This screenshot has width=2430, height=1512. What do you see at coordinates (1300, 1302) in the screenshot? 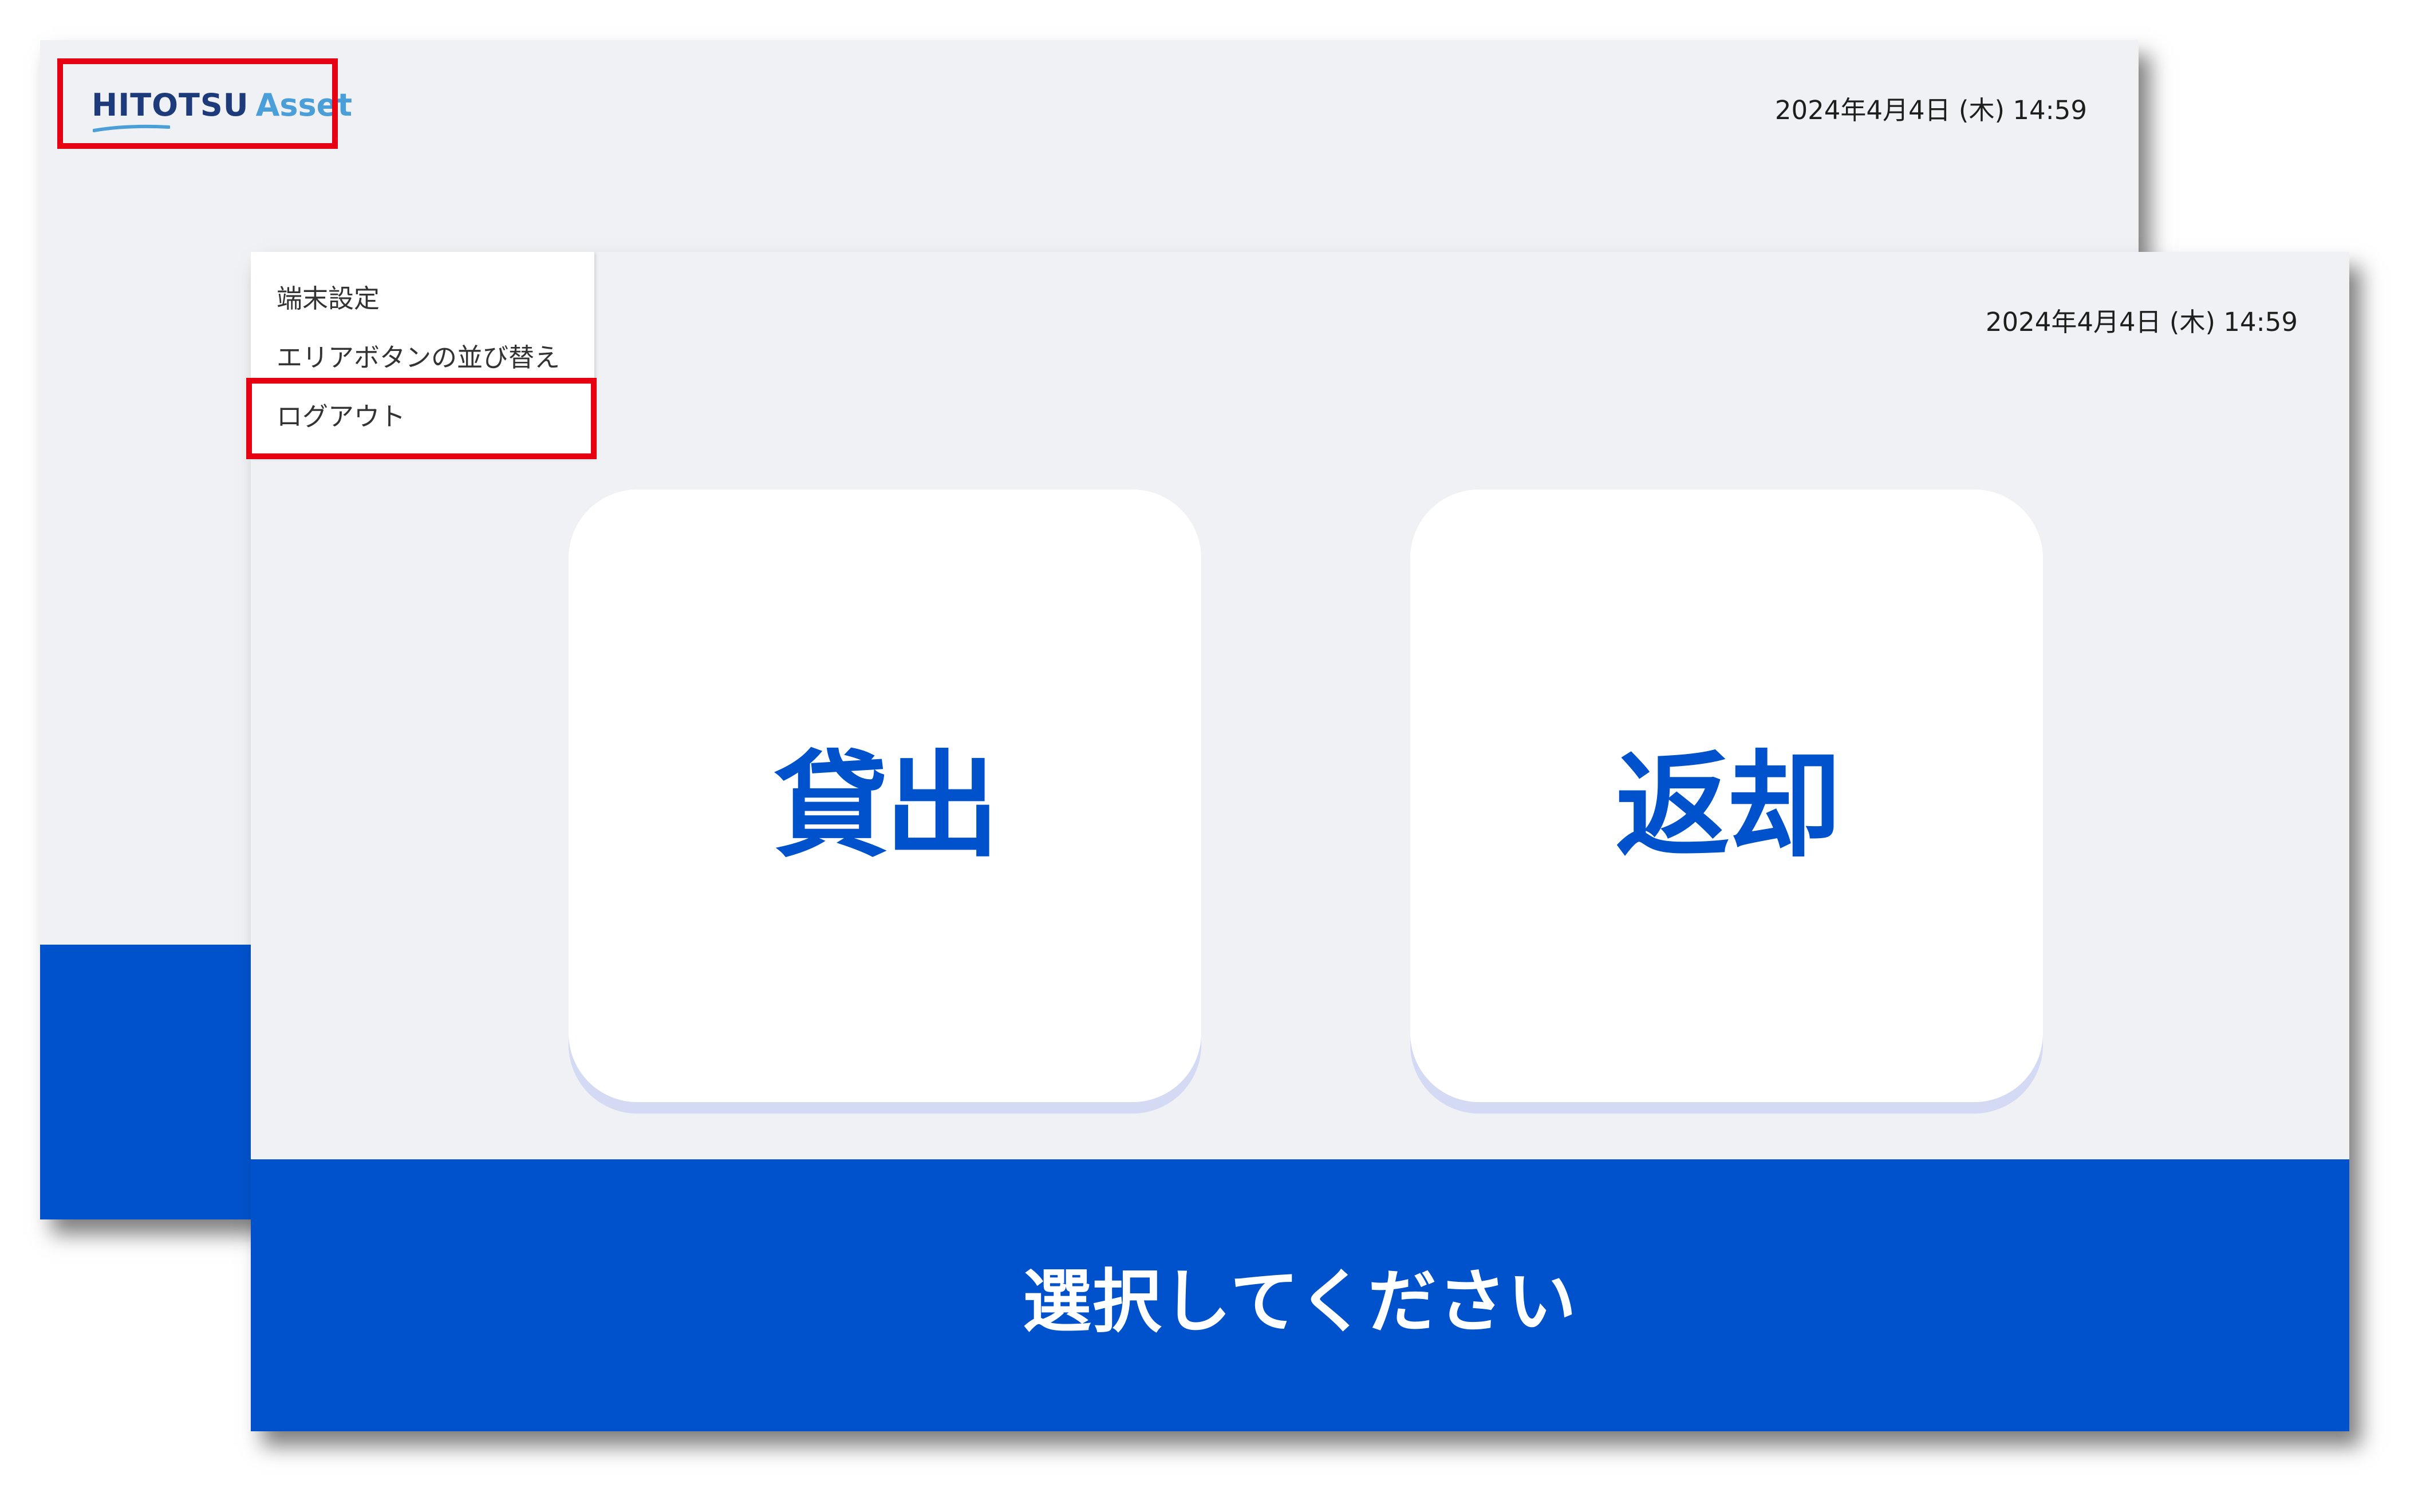
I see `select-prompt: 選択してください` at bounding box center [1300, 1302].